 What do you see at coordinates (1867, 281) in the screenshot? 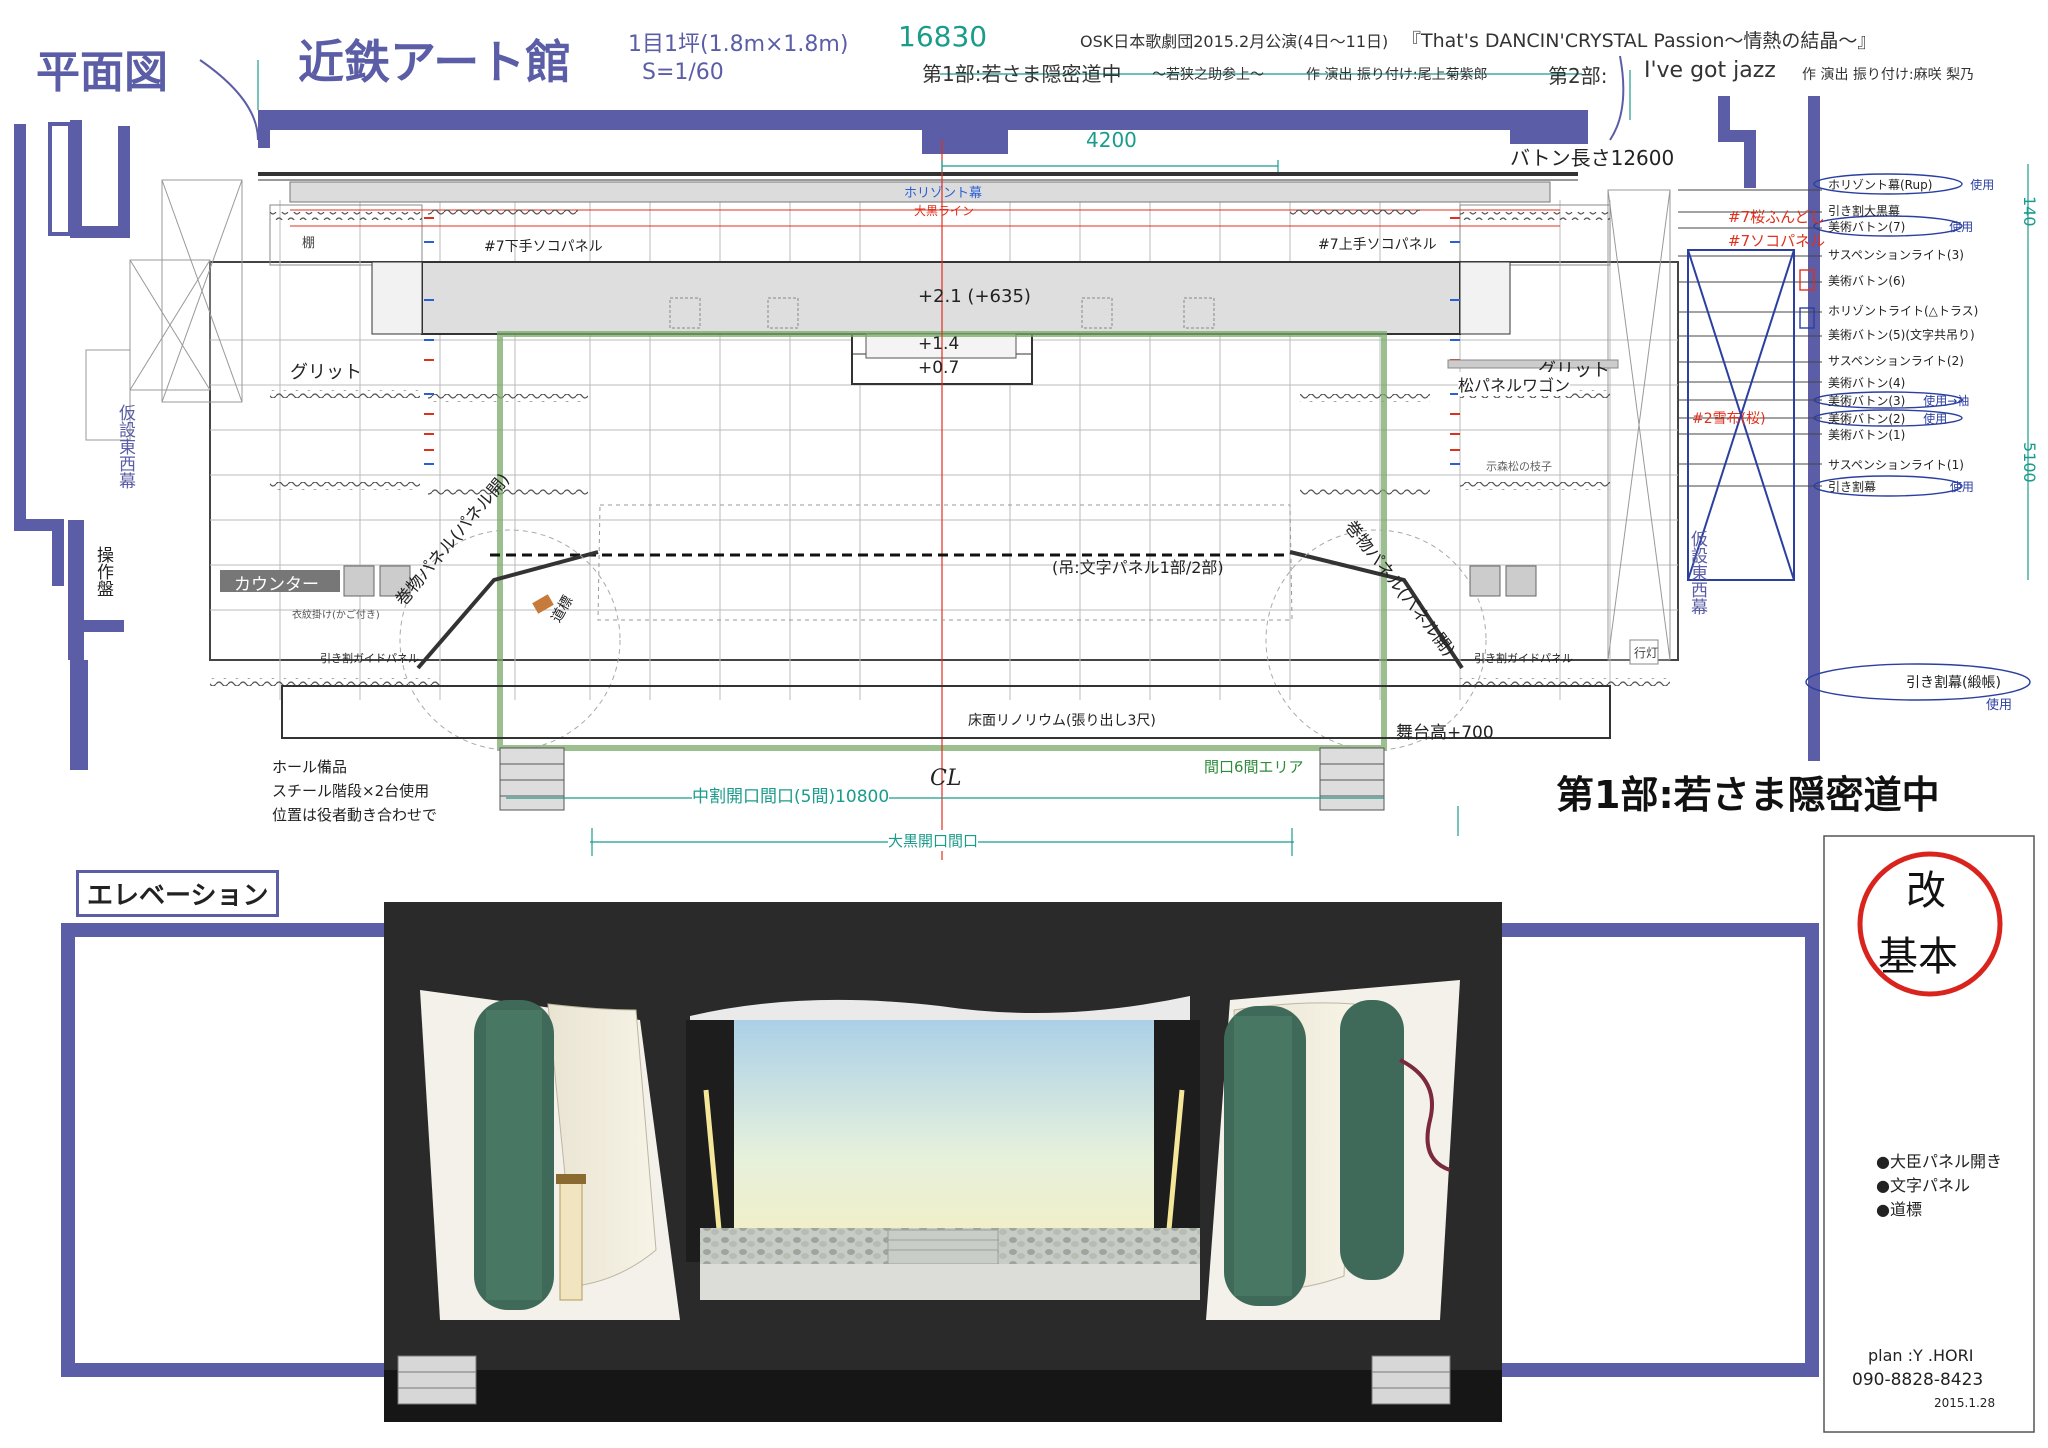
I see `batten-item: 美術バトン(6)` at bounding box center [1867, 281].